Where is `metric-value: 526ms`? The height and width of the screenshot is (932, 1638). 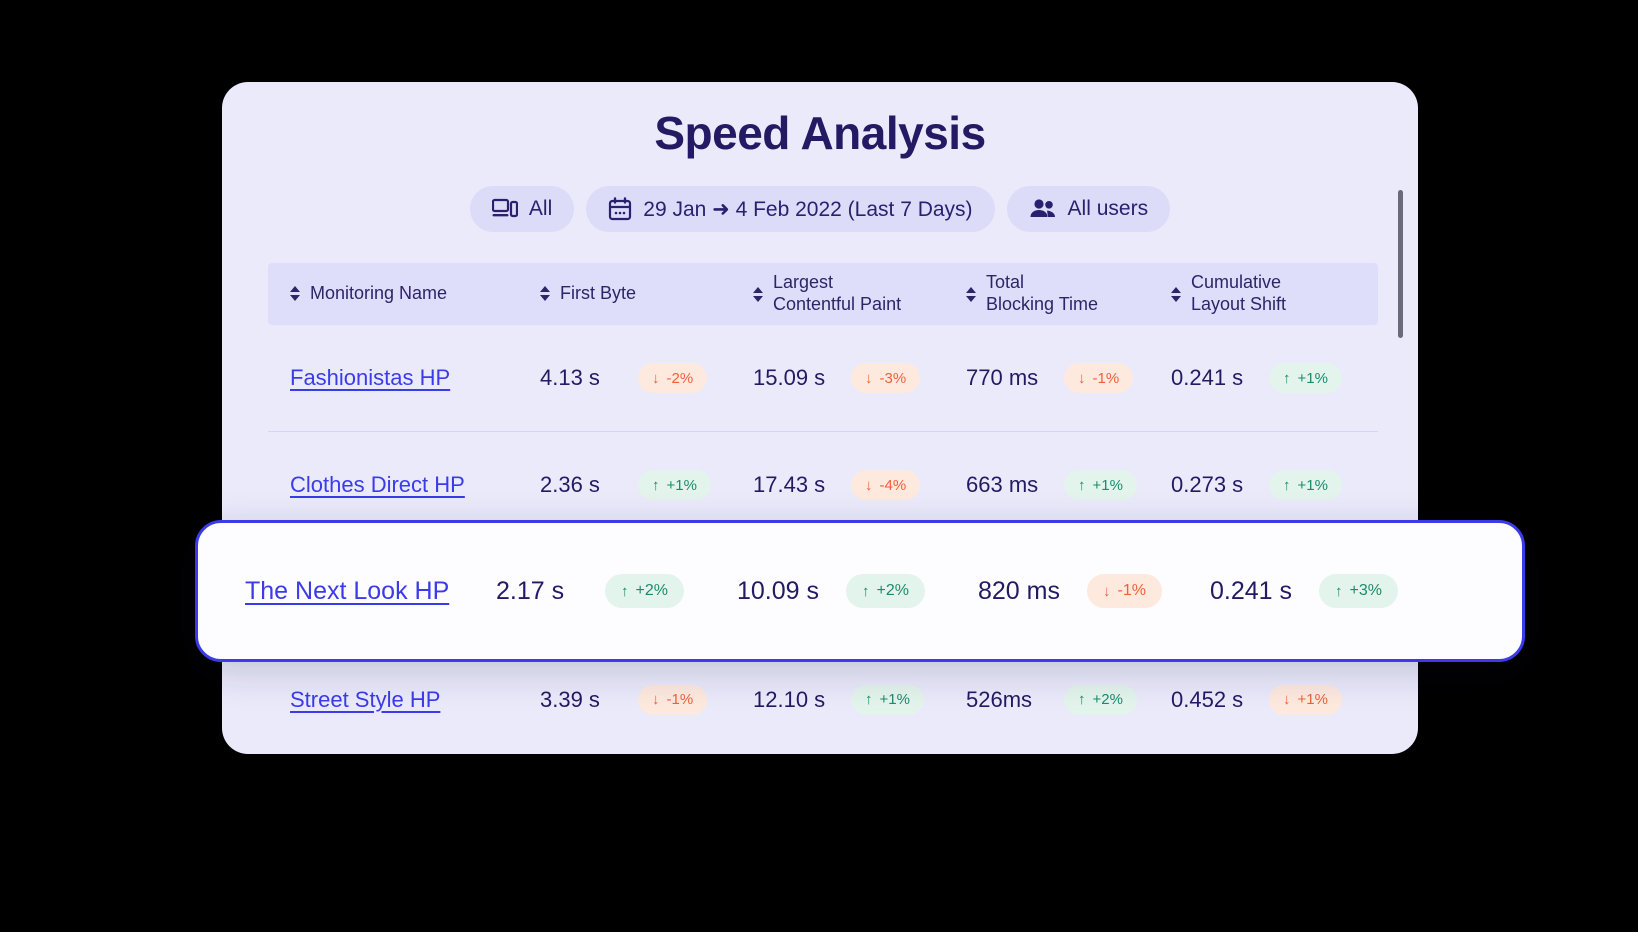
metric-value: 526ms is located at coordinates (999, 699).